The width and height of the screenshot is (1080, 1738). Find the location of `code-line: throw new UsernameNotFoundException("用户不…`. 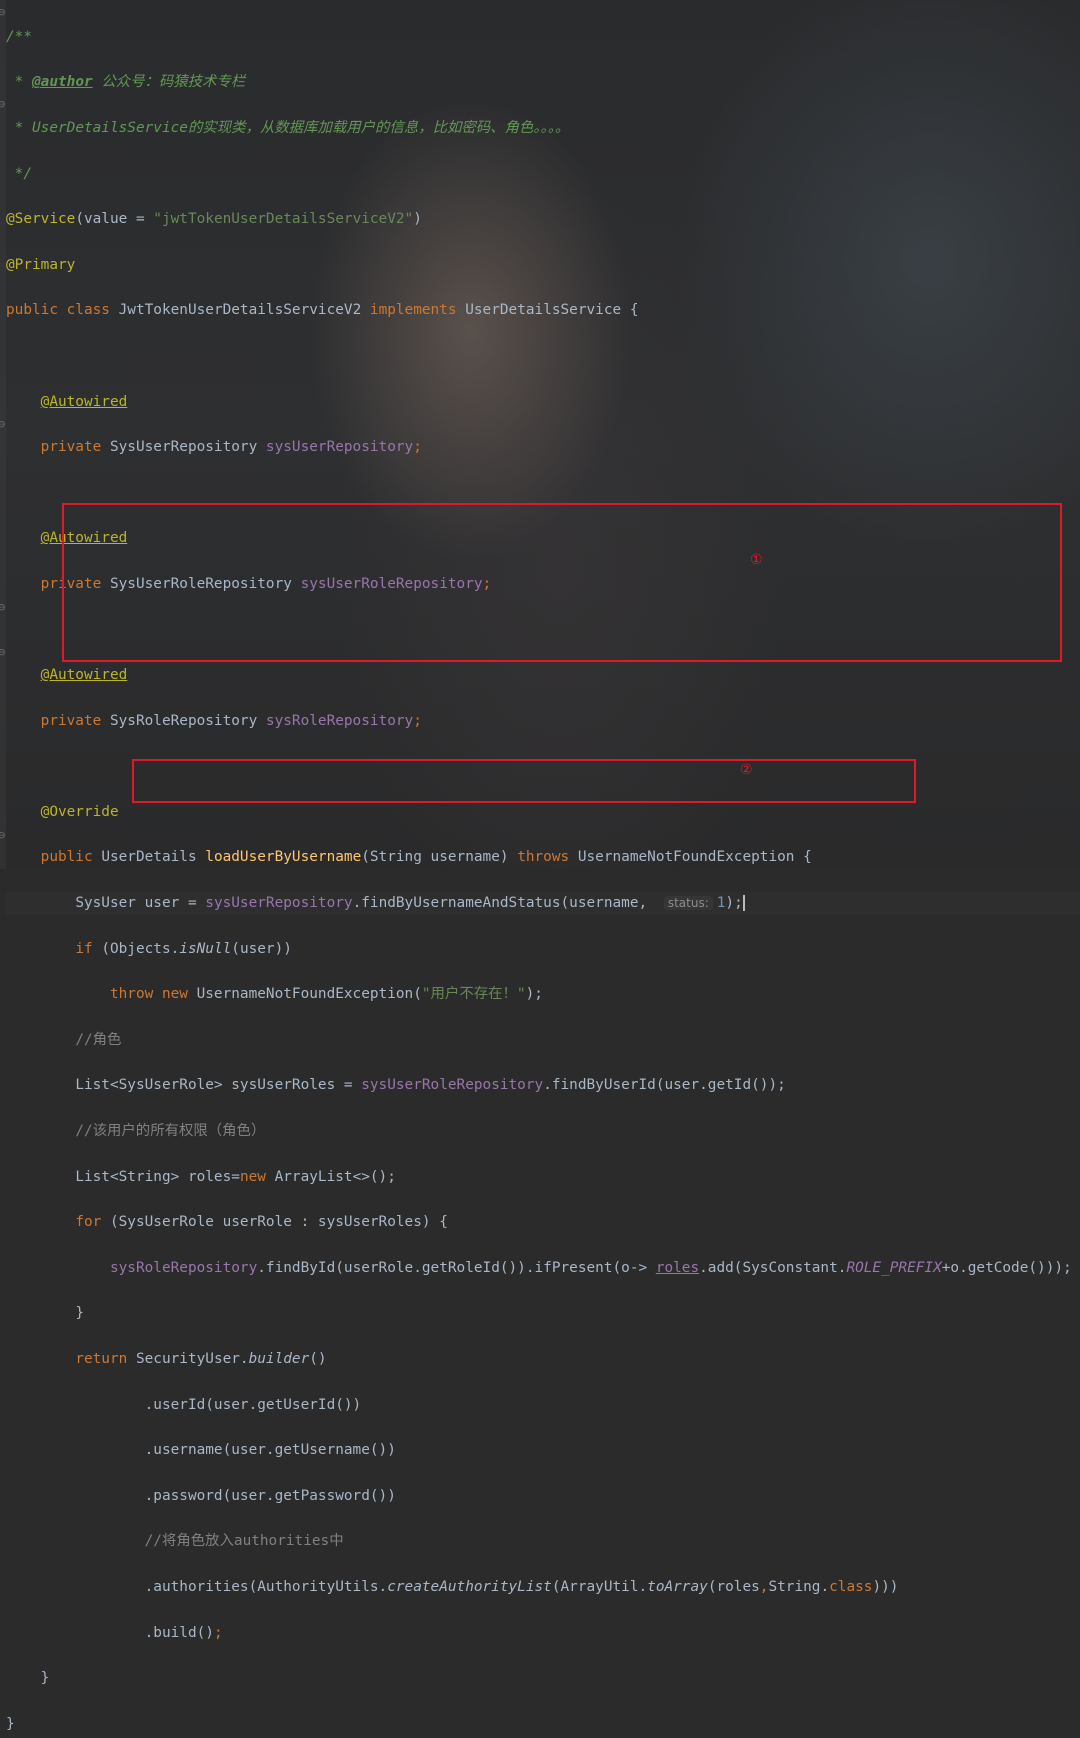

code-line: throw new UsernameNotFoundException("用户不… is located at coordinates (326, 994).